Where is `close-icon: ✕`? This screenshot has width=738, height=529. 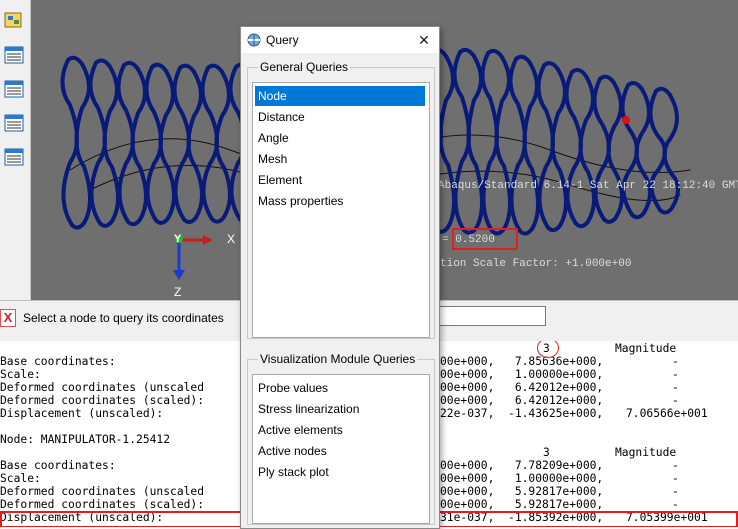 close-icon: ✕ is located at coordinates (424, 40).